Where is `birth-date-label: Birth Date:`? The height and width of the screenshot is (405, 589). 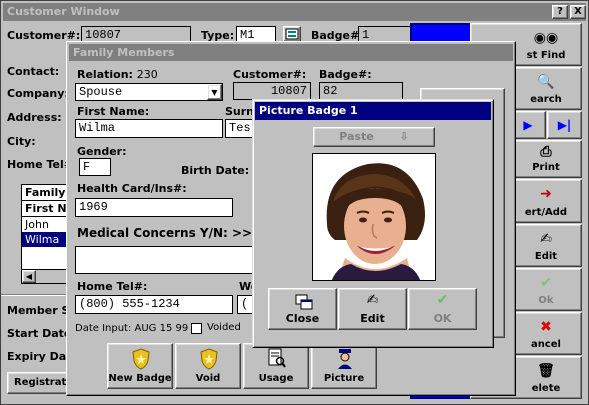
birth-date-label: Birth Date: is located at coordinates (215, 170).